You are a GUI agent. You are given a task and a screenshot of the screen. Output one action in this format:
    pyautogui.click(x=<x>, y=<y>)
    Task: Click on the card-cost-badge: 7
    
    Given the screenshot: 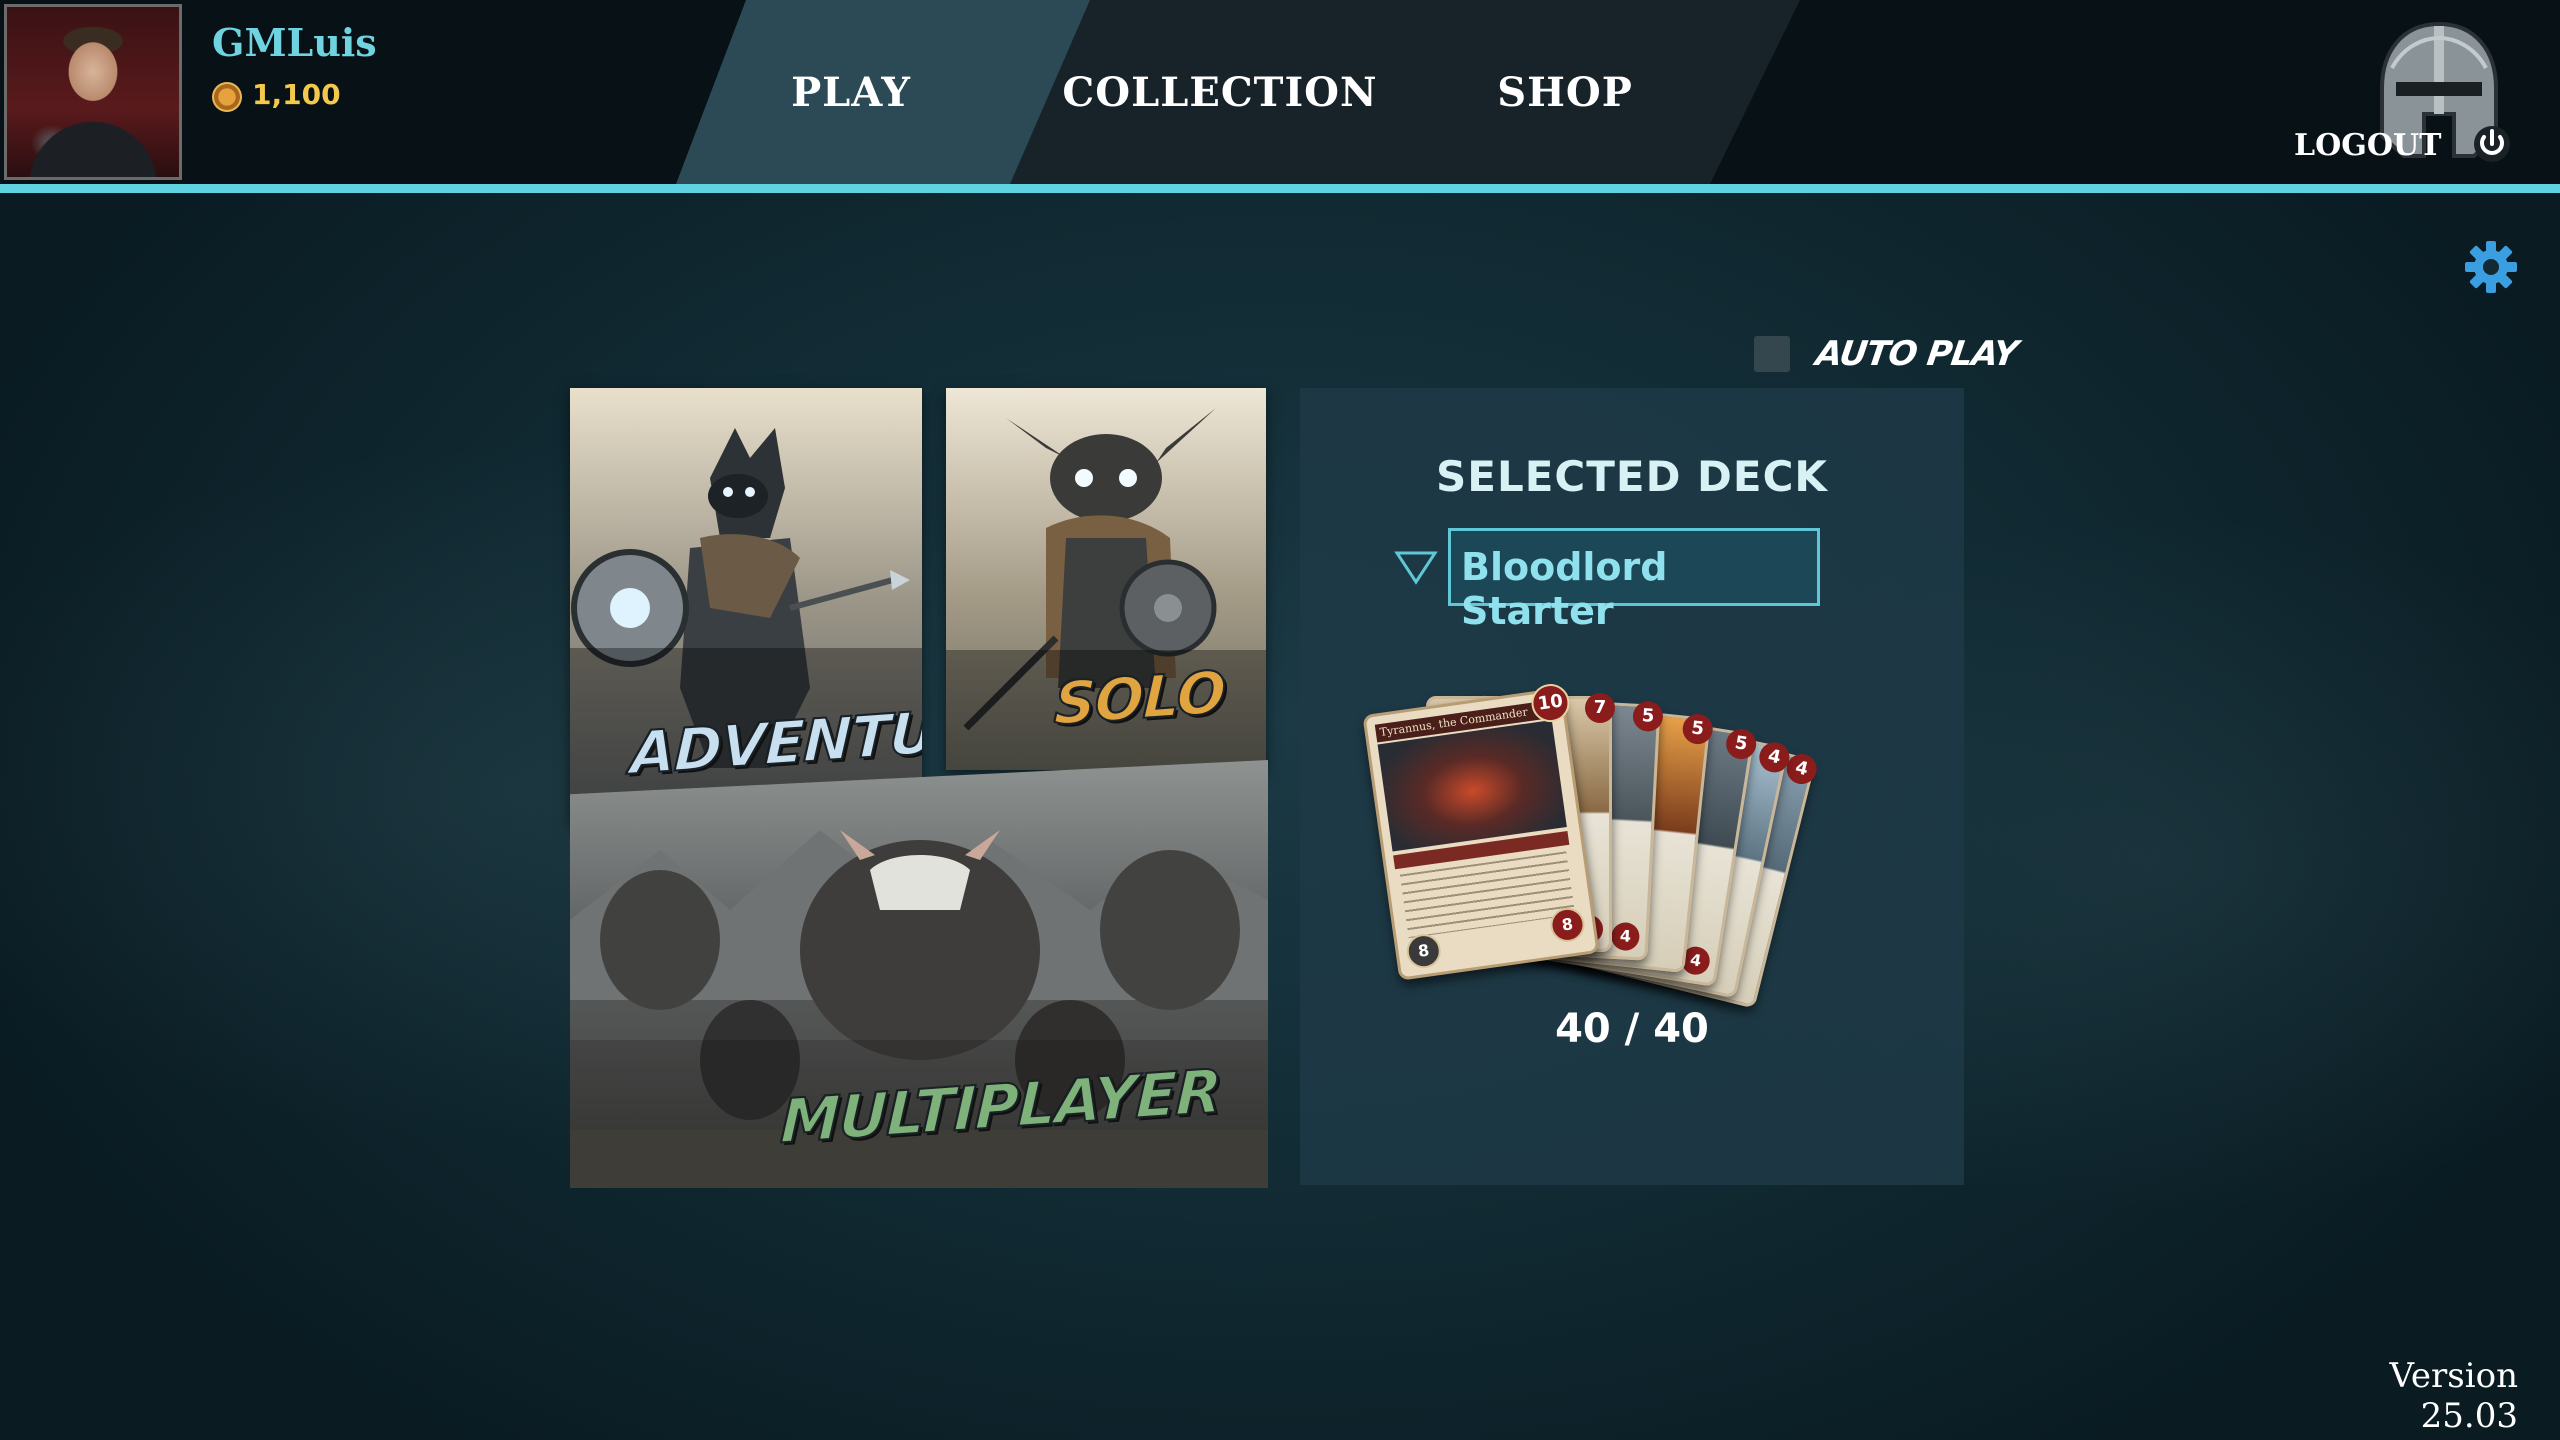 What is the action you would take?
    pyautogui.click(x=1600, y=708)
    